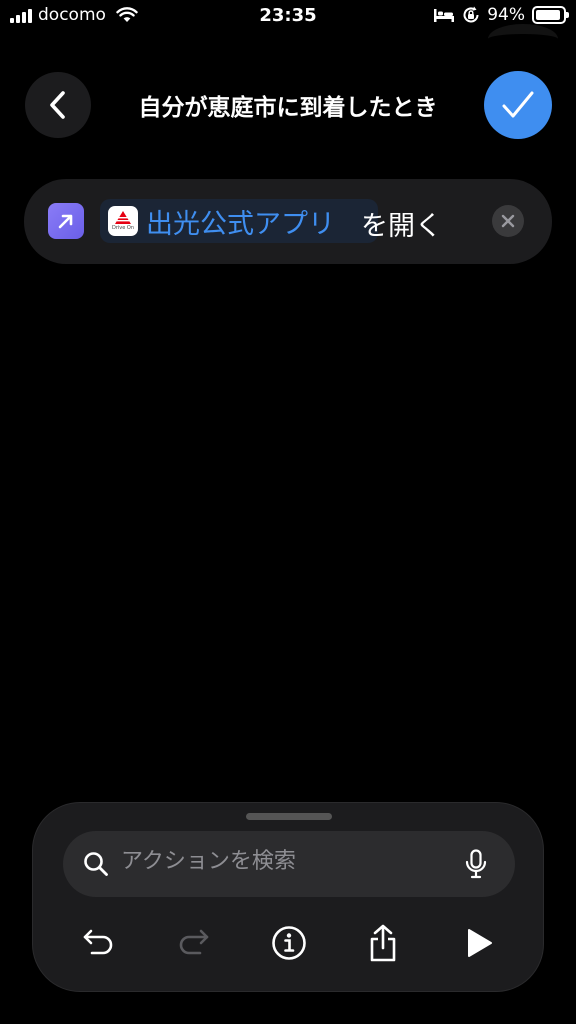 This screenshot has height=1024, width=576. What do you see at coordinates (288, 108) in the screenshot?
I see `page-title: 自分が恵庭市に到着したとき` at bounding box center [288, 108].